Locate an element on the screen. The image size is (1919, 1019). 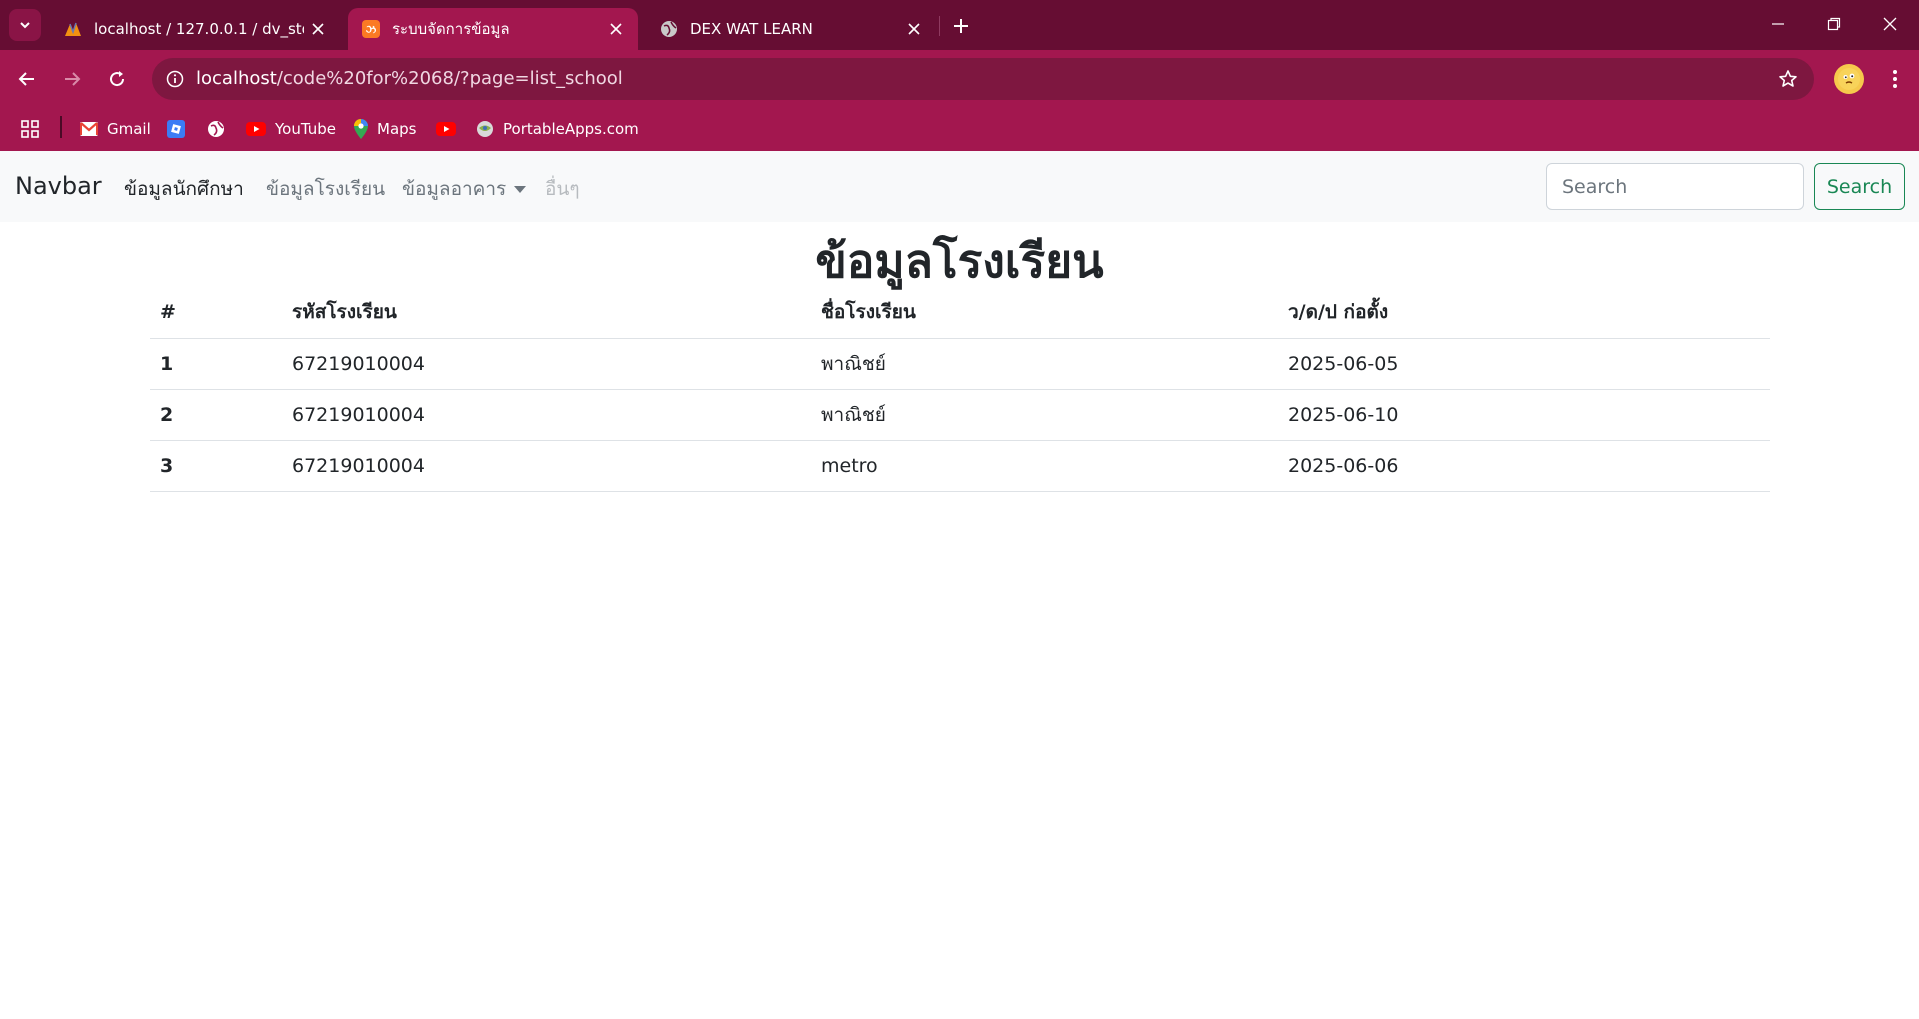
phpmyadmin-icon is located at coordinates (73, 29).